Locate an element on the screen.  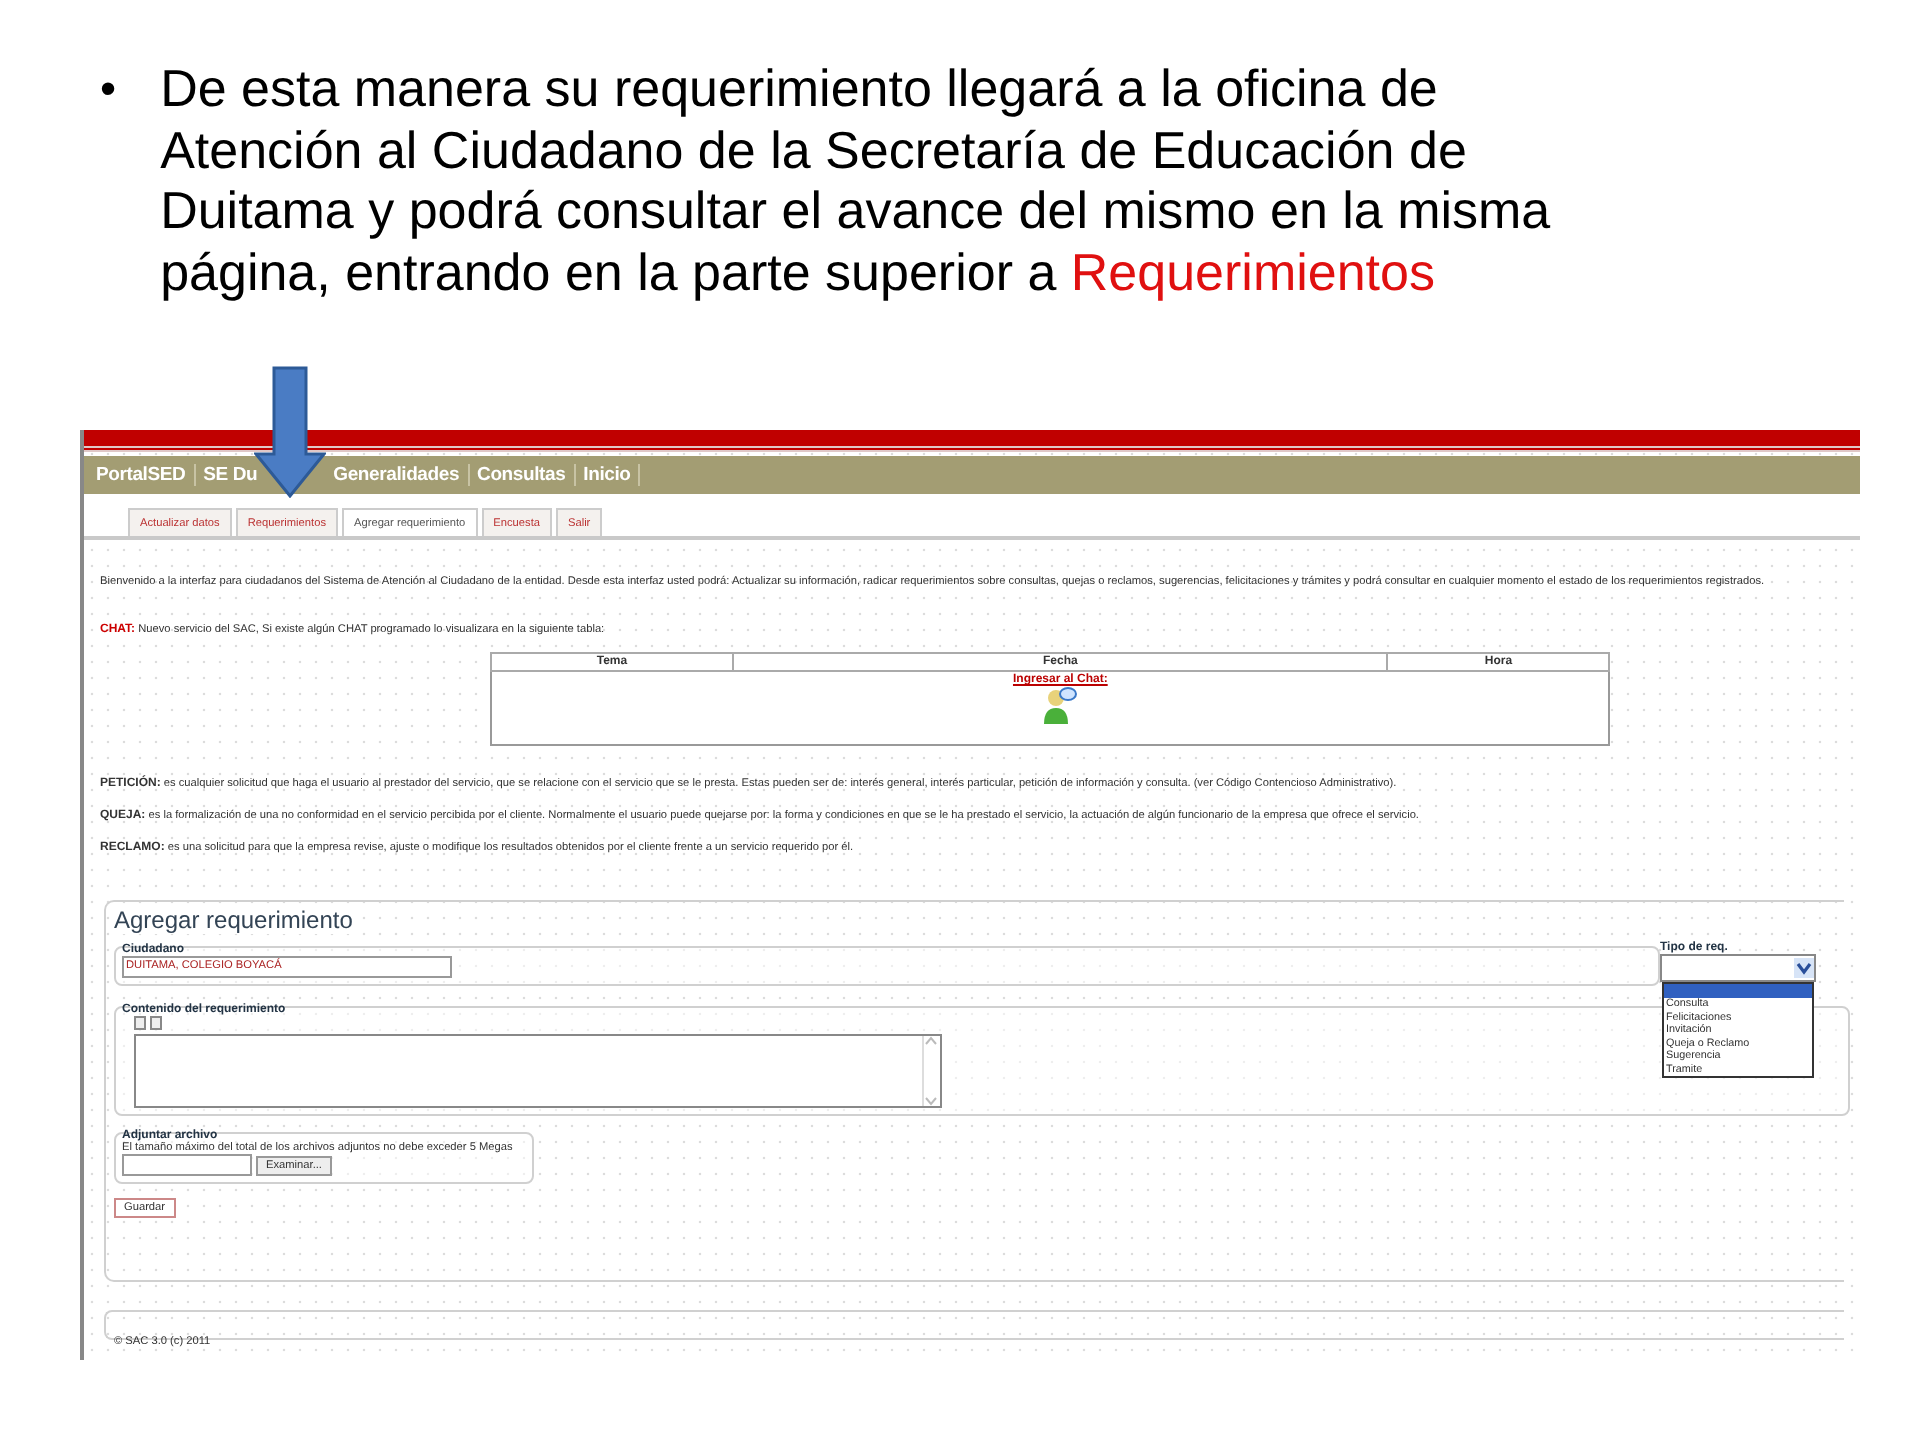
chat-user-icon is located at coordinates (1060, 706).